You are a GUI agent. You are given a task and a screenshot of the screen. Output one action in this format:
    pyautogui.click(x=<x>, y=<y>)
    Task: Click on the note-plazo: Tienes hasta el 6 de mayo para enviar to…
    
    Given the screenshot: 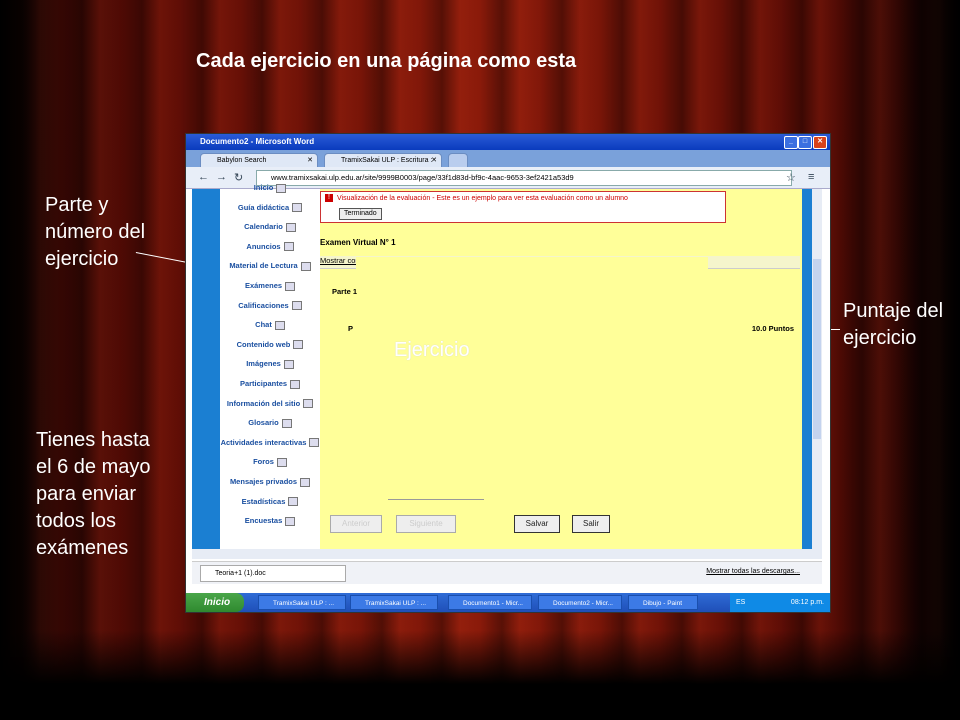 What is the action you would take?
    pyautogui.click(x=93, y=494)
    